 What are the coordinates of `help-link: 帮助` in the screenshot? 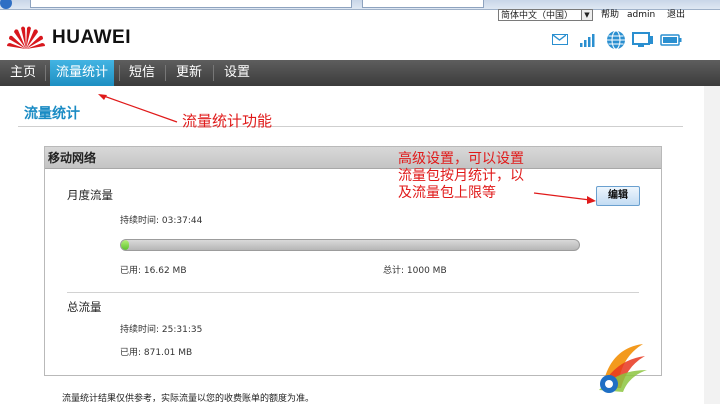 It's located at (610, 15).